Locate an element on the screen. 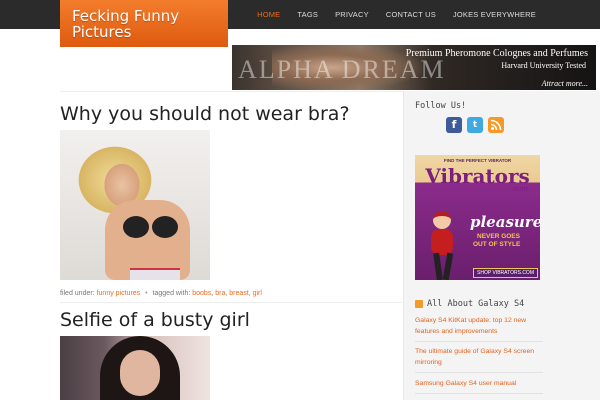 The width and height of the screenshot is (600, 400). content-divider is located at coordinates (231, 91).